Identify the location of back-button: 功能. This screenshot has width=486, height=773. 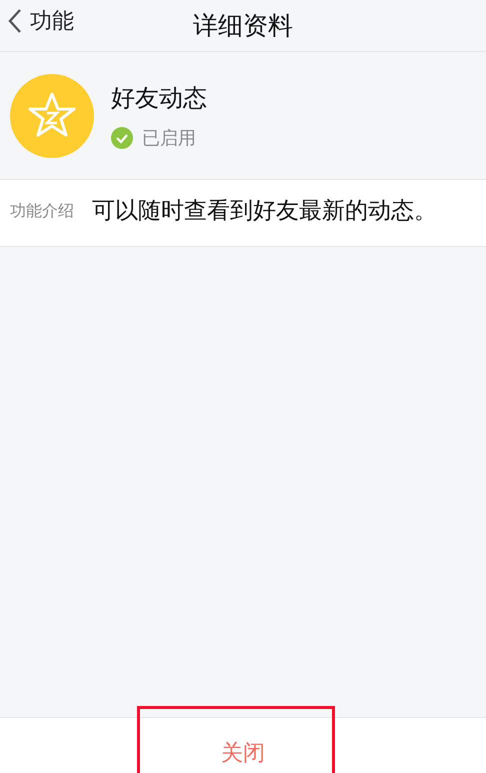
(41, 21).